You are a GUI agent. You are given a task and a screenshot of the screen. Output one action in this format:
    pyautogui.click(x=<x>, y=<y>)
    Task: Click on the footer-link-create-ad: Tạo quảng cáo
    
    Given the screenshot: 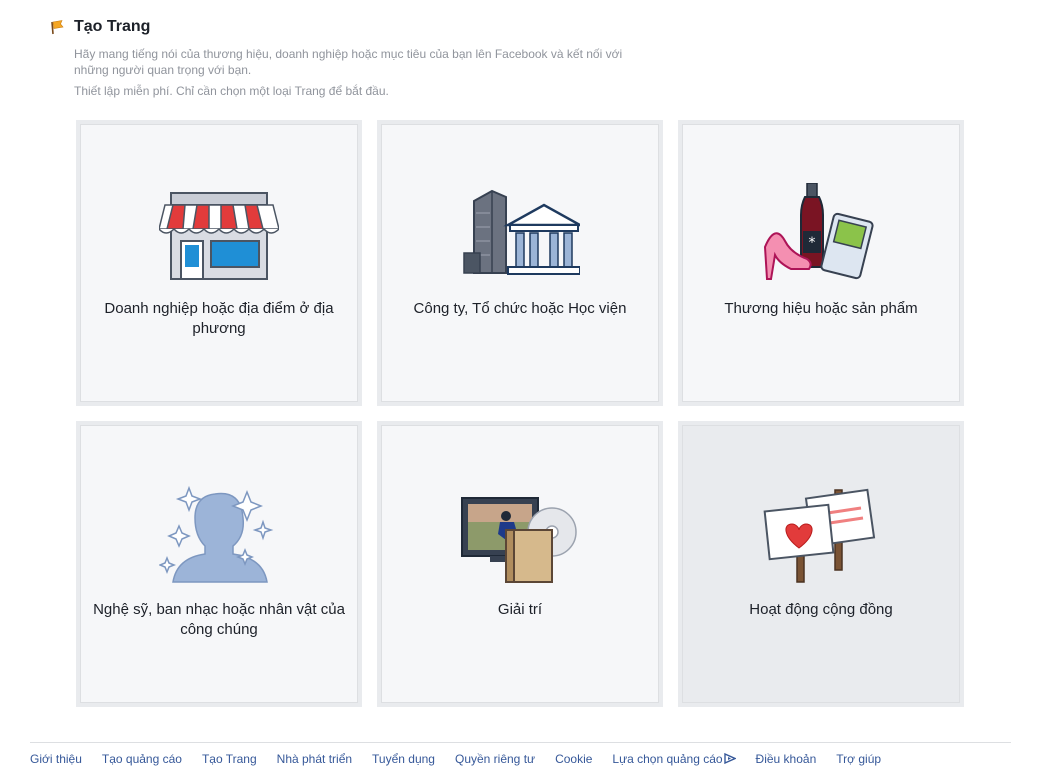 What is the action you would take?
    pyautogui.click(x=142, y=759)
    